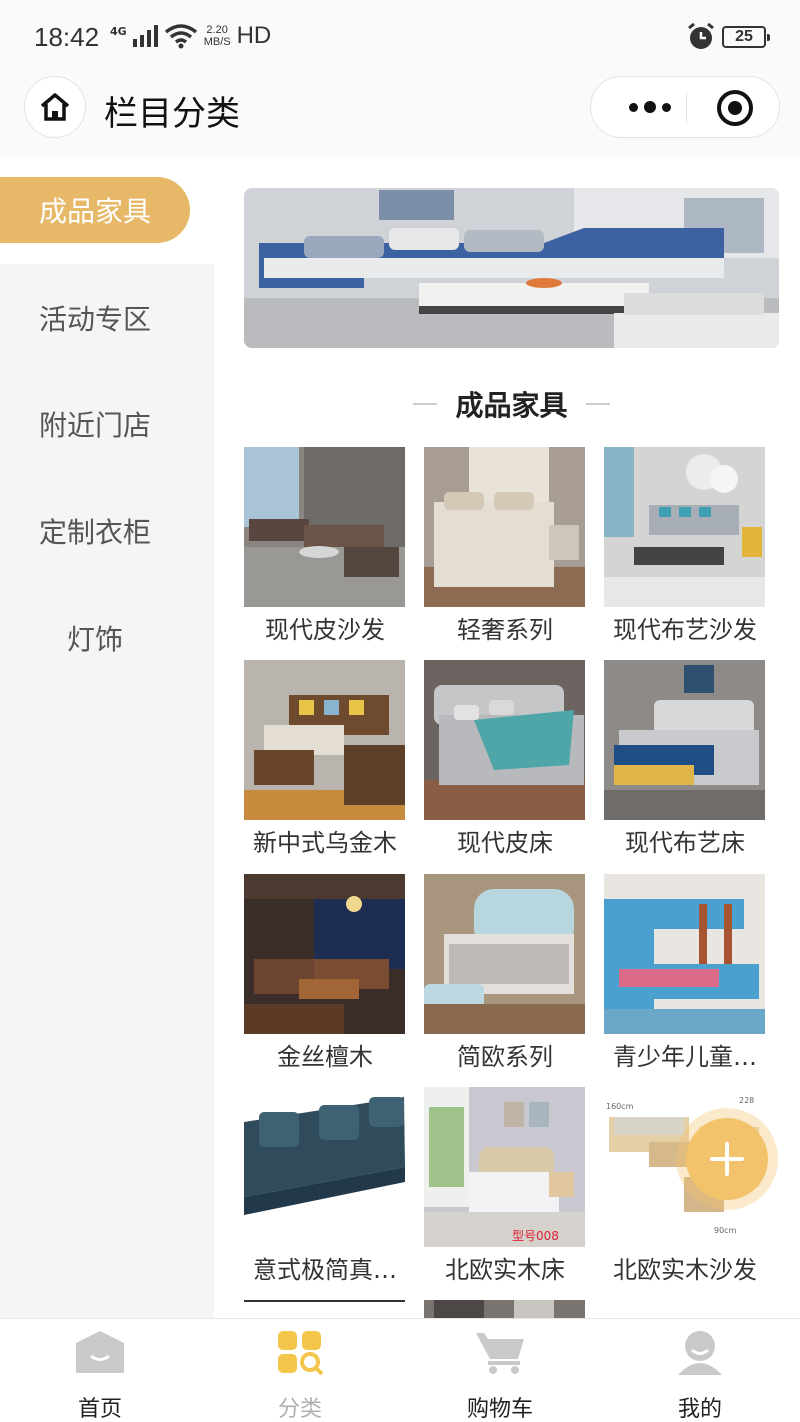  What do you see at coordinates (620, 1106) in the screenshot?
I see `product-image-dimension-width: 160cm` at bounding box center [620, 1106].